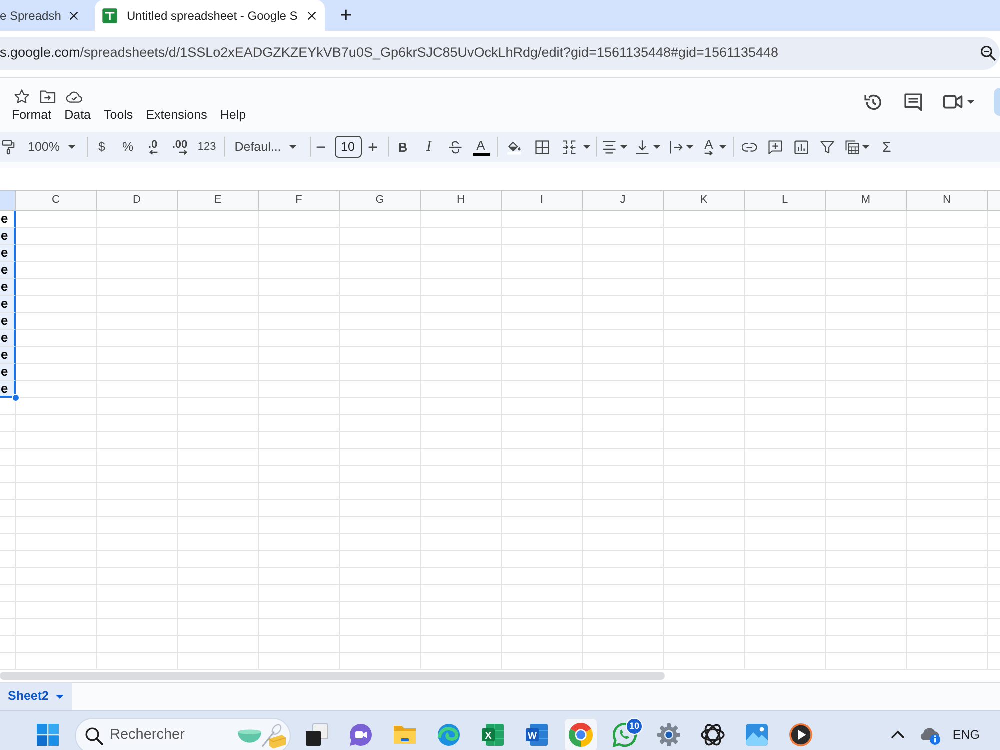 This screenshot has width=1000, height=750. Describe the element at coordinates (514, 147) in the screenshot. I see `fill-color-icon` at that location.